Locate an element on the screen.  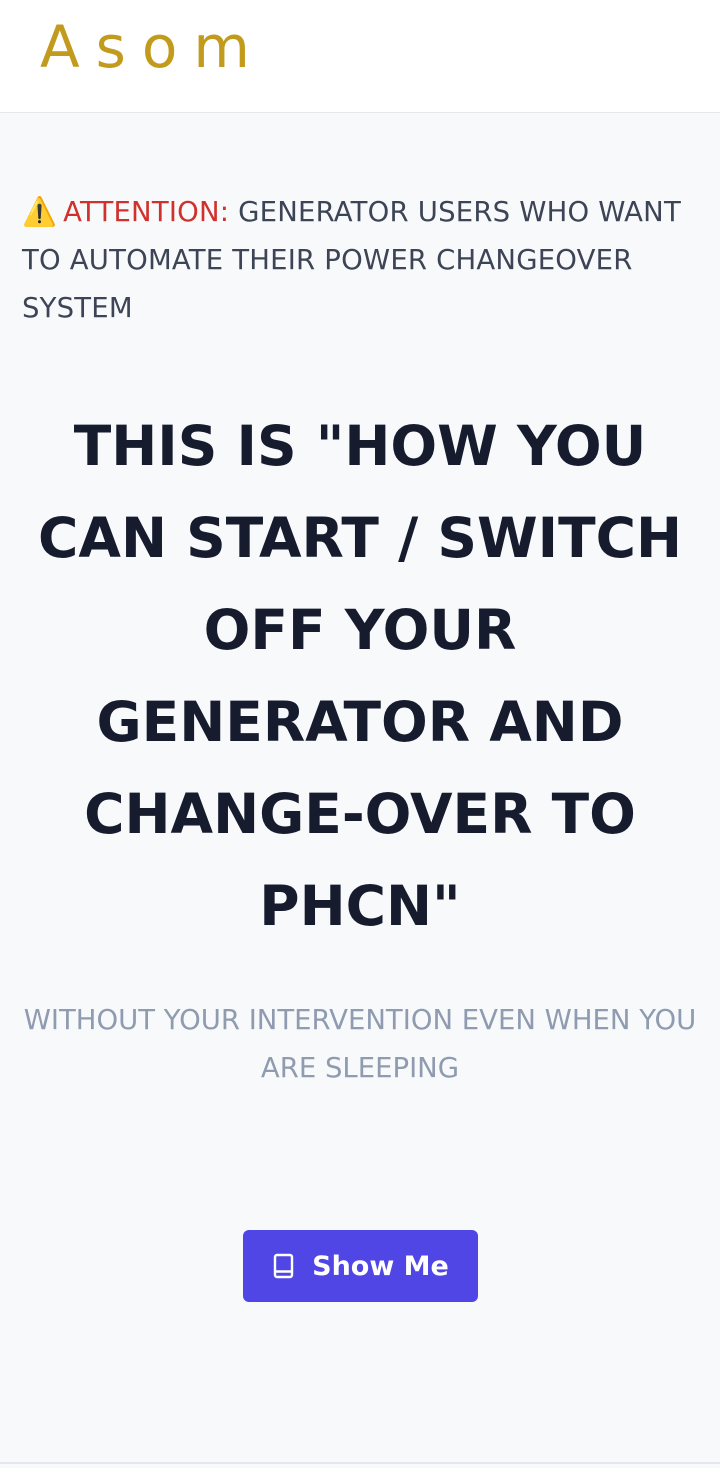
brand-logo: Asom is located at coordinates (153, 47).